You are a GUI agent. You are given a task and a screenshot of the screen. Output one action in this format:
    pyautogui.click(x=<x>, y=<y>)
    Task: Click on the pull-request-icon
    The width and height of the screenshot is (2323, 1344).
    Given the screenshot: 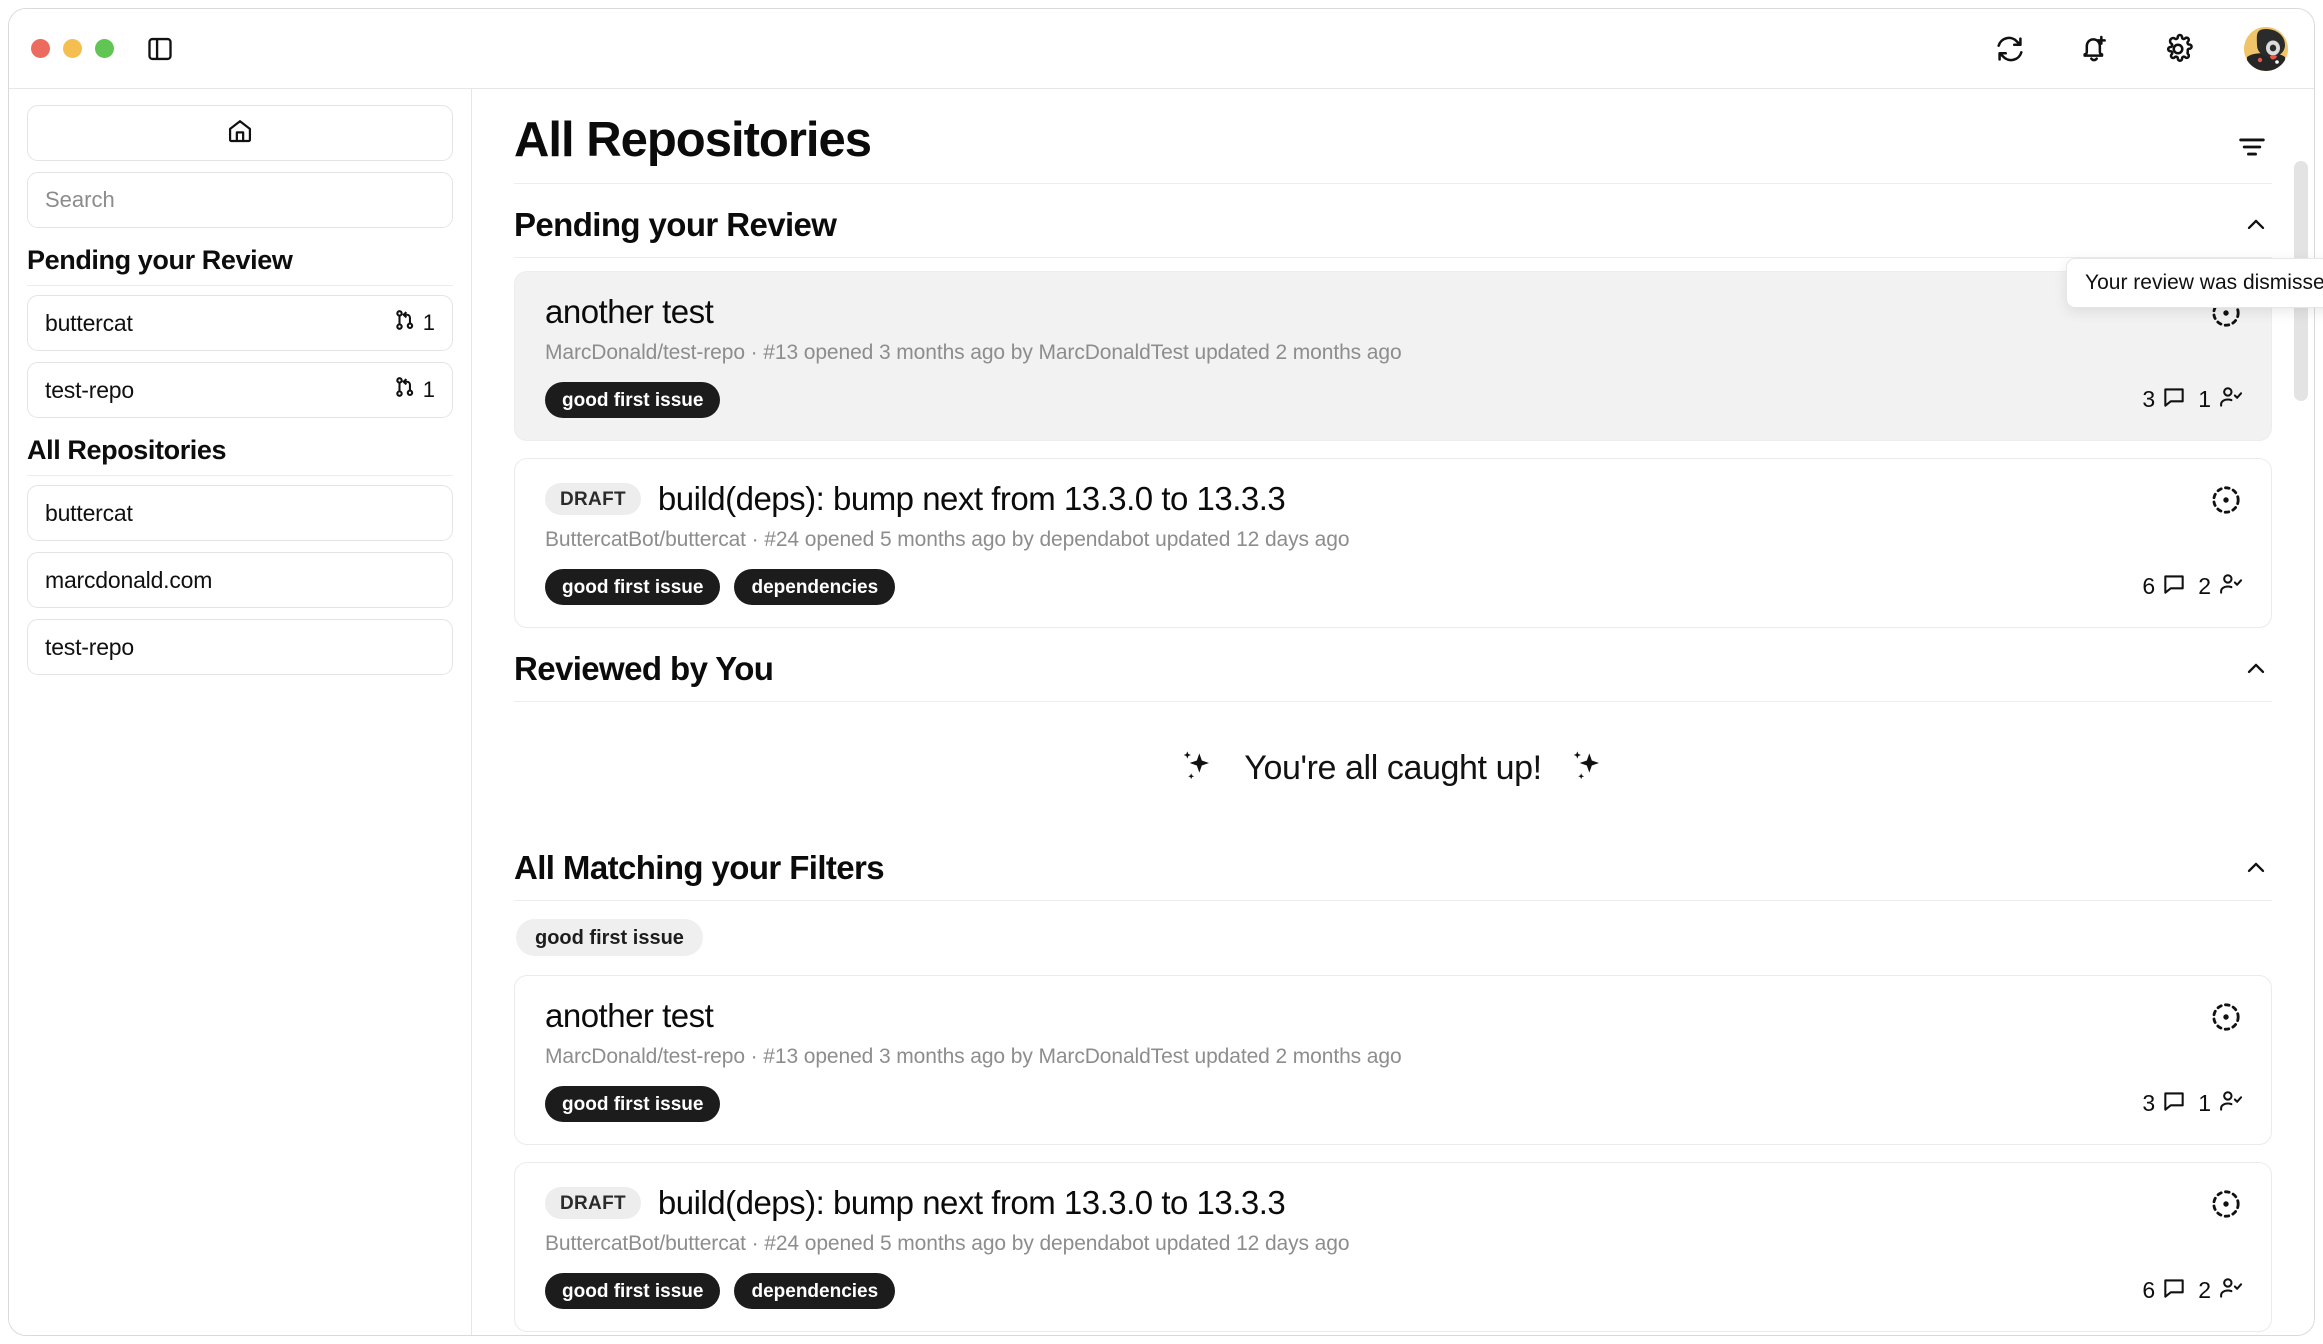 What is the action you would take?
    pyautogui.click(x=405, y=390)
    